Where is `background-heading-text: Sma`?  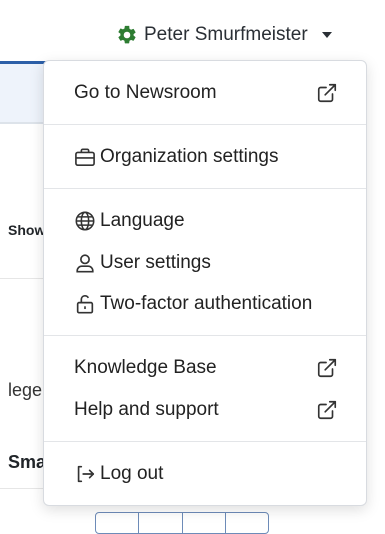
background-heading-text: Sma is located at coordinates (27, 462).